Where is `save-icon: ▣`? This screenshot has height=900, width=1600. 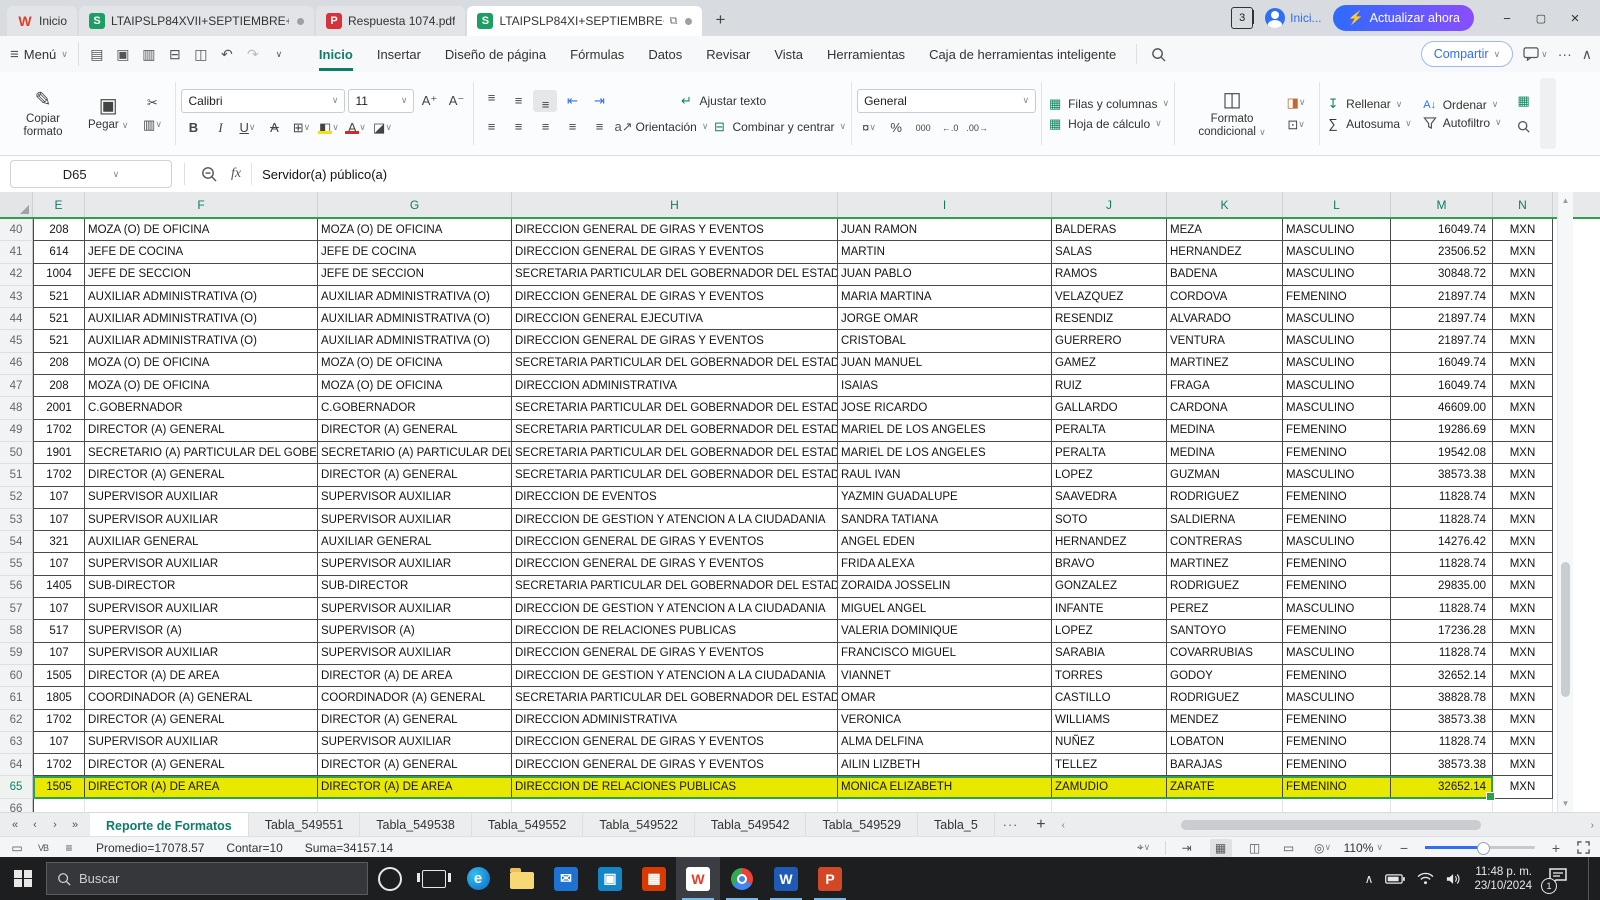 save-icon: ▣ is located at coordinates (123, 54).